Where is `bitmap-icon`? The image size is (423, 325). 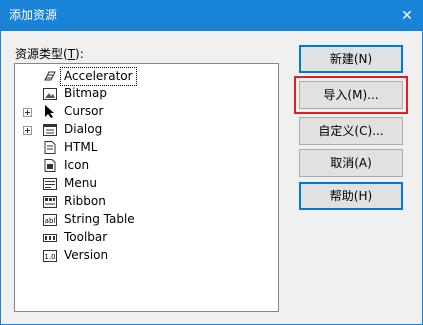
bitmap-icon is located at coordinates (50, 93).